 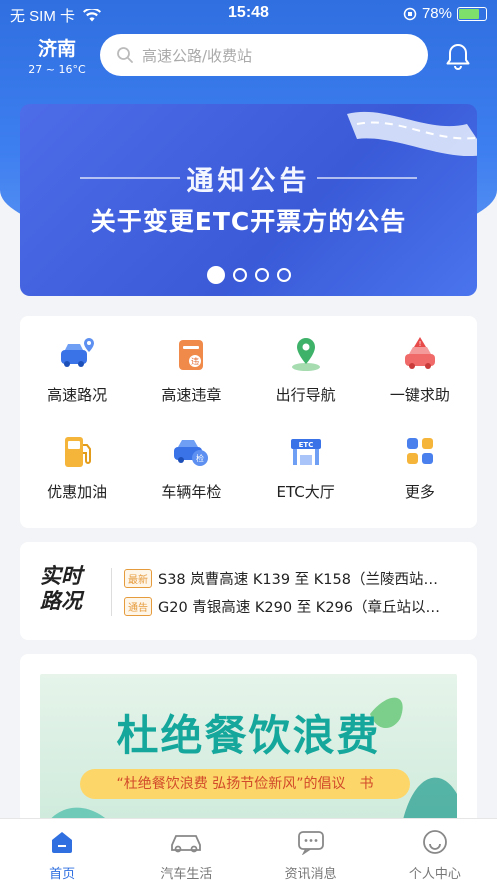 What do you see at coordinates (306, 451) in the screenshot?
I see `etc-toll-icon: ETC` at bounding box center [306, 451].